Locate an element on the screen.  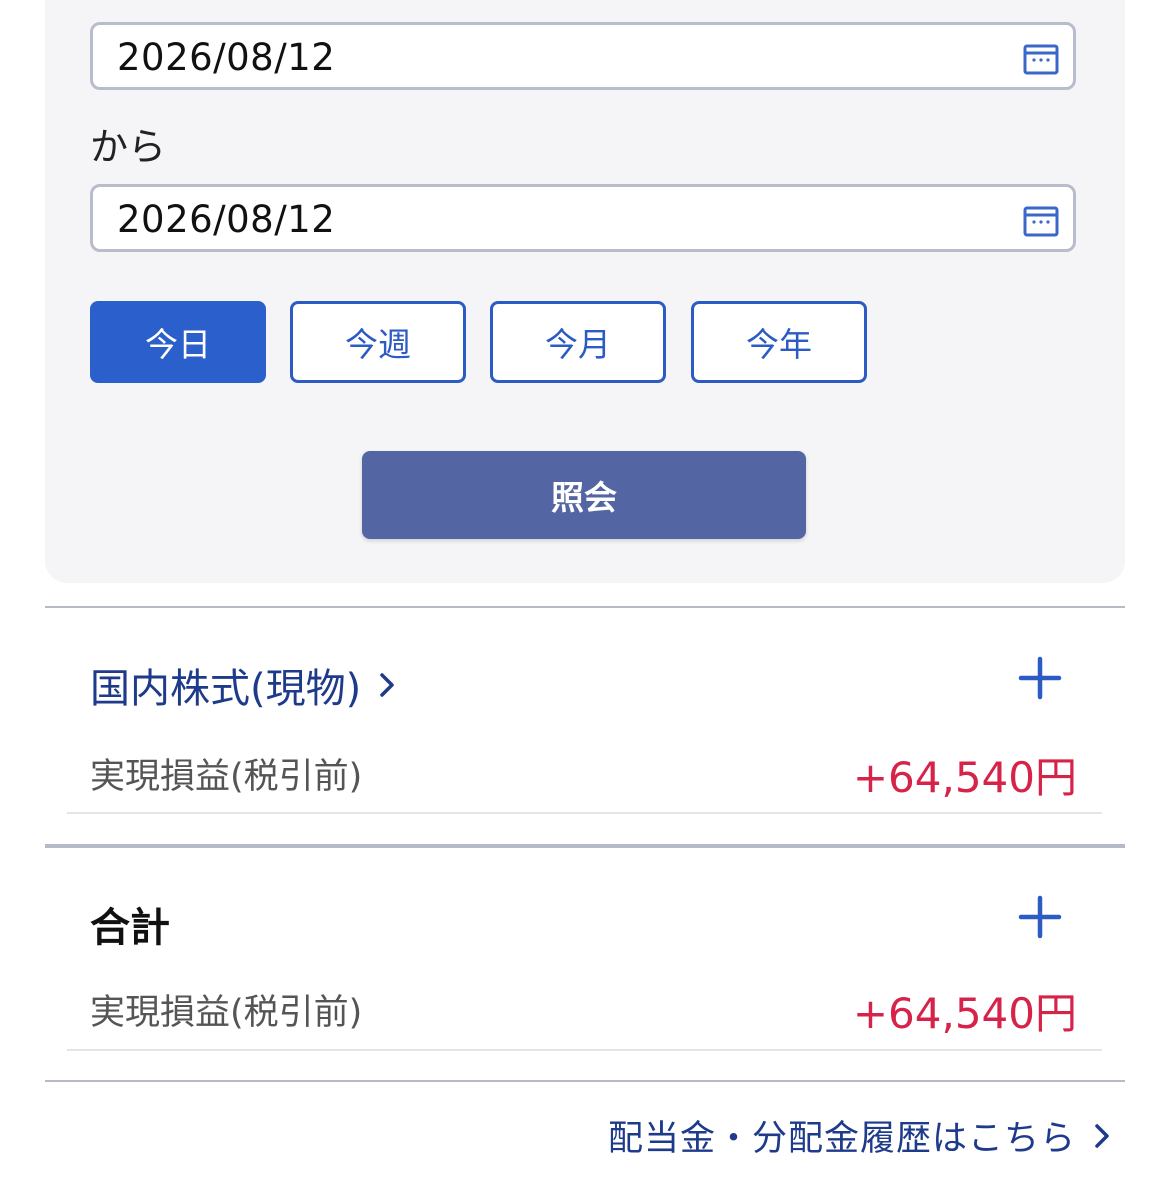
query-button: 照会 is located at coordinates (584, 495).